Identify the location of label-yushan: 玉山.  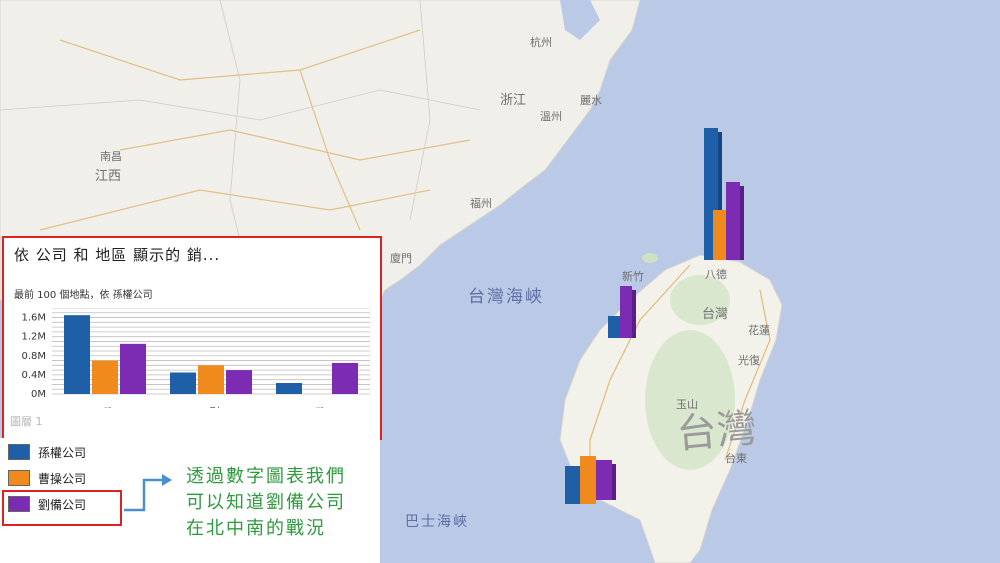
(687, 404).